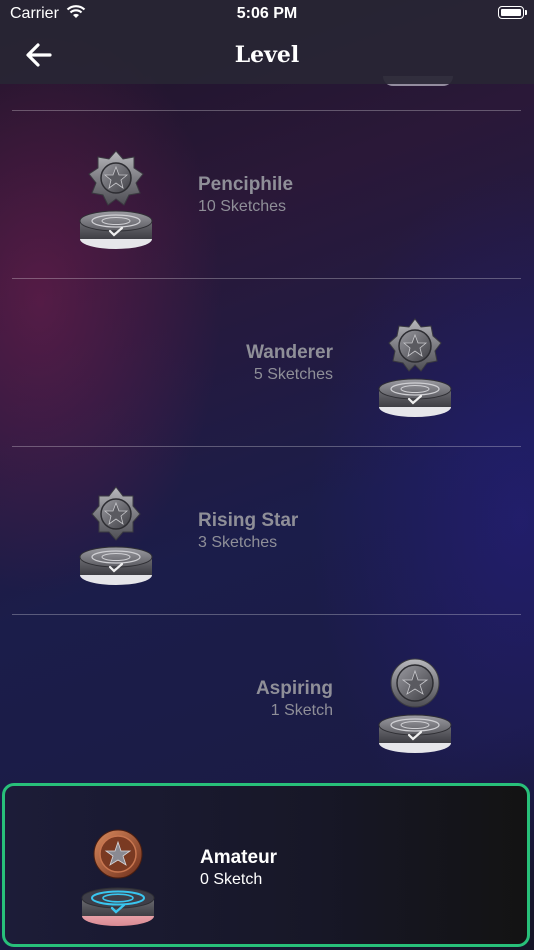 The height and width of the screenshot is (950, 534). I want to click on status-bar: Carrier 5:06 PM, so click(267, 14).